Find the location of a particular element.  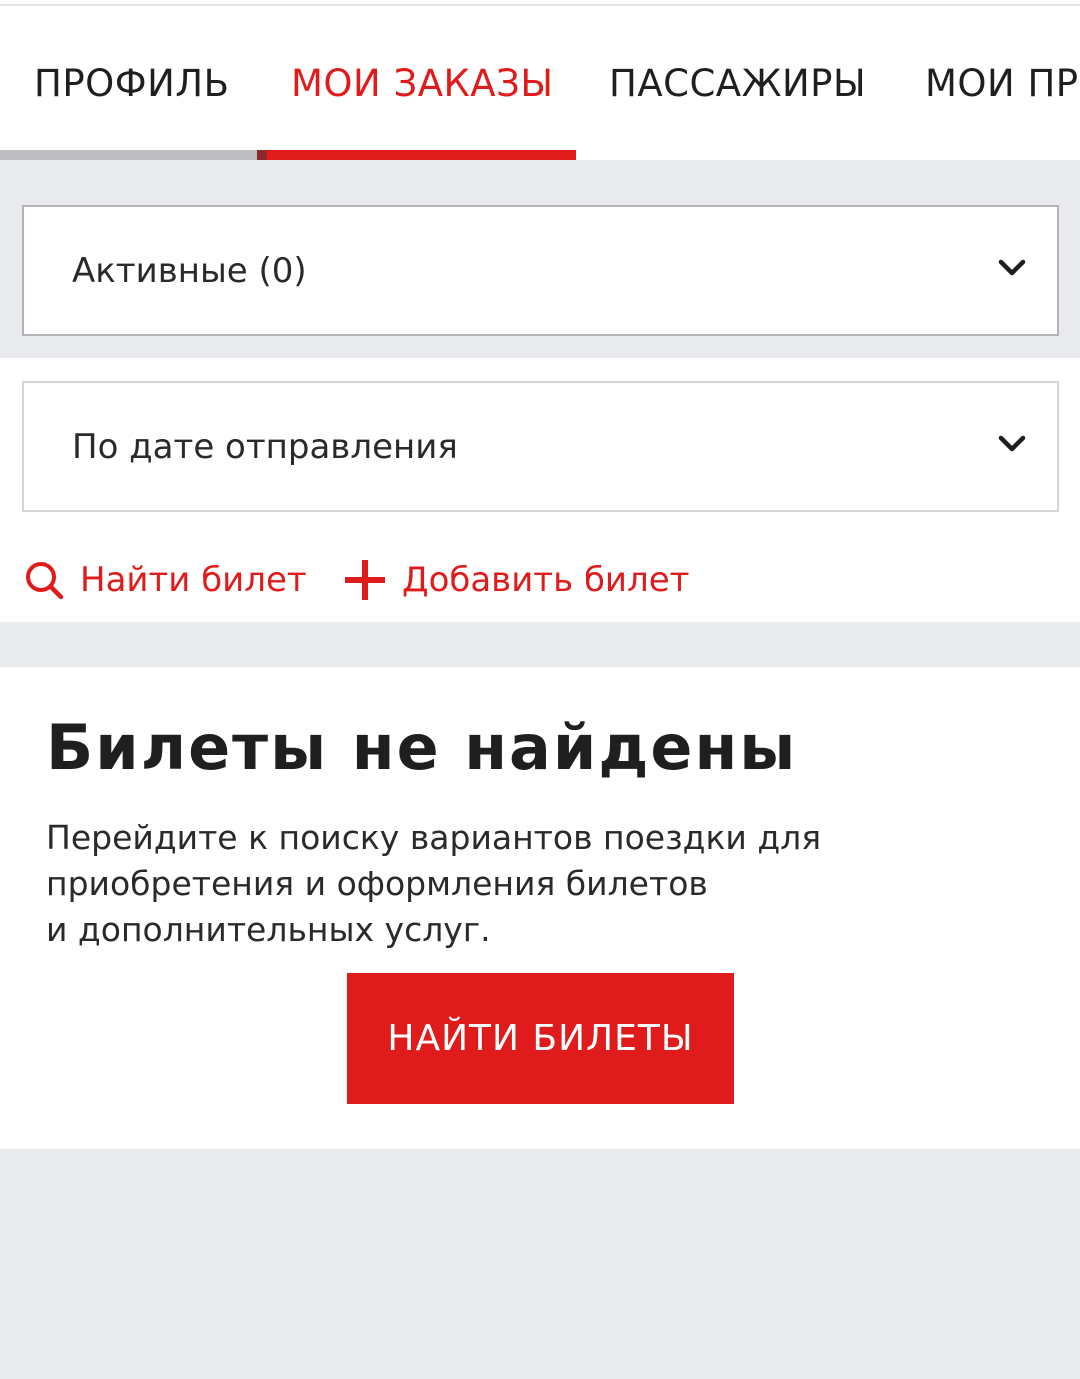

plus-icon is located at coordinates (365, 580).